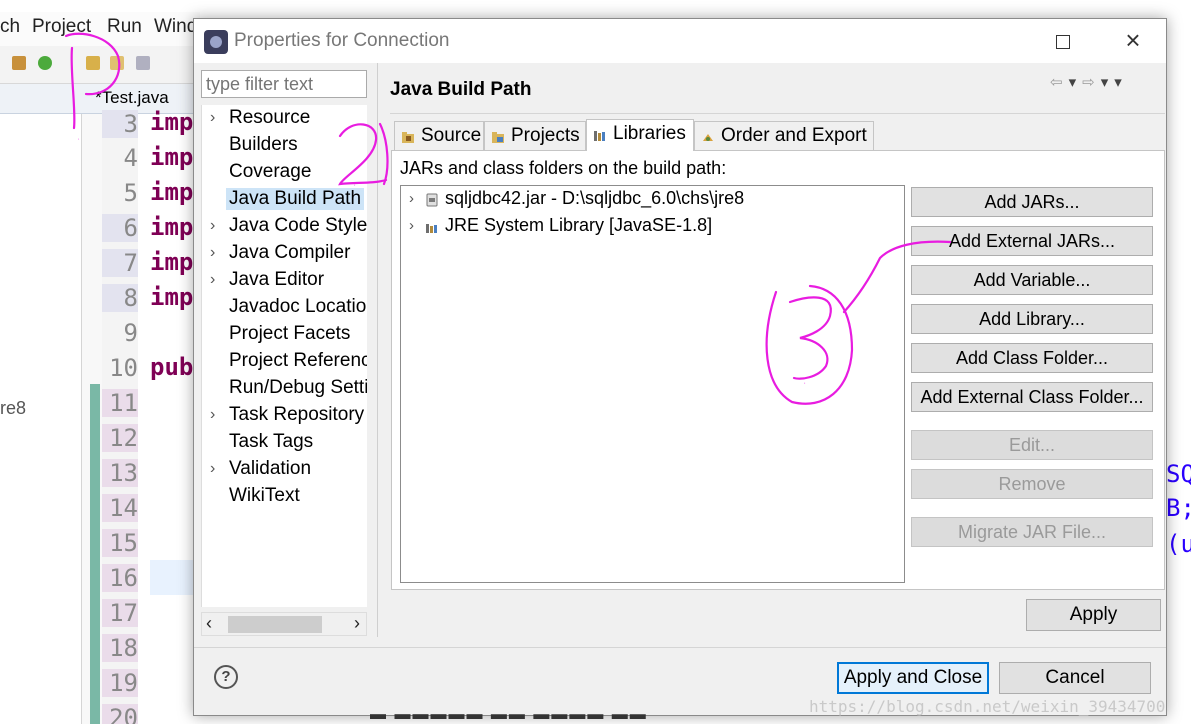 Image resolution: width=1191 pixels, height=724 pixels. What do you see at coordinates (41, 419) in the screenshot?
I see `background-package-explorer: re8` at bounding box center [41, 419].